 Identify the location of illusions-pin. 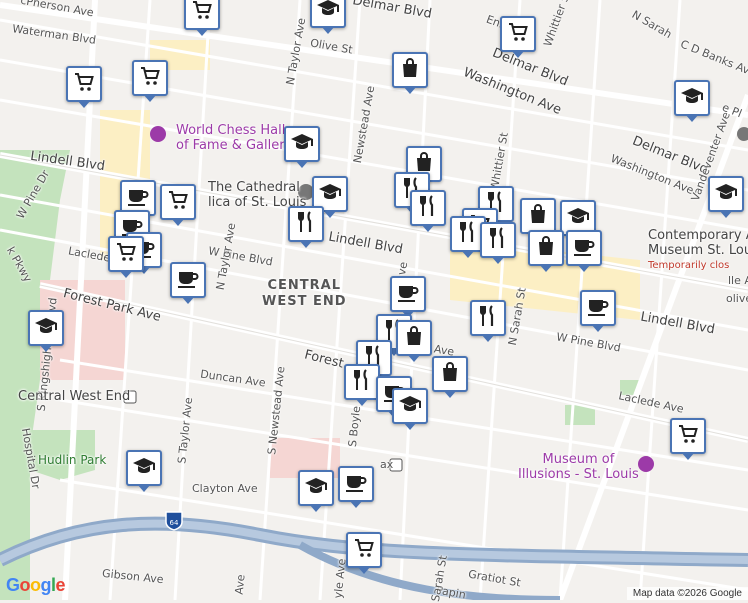
(646, 464).